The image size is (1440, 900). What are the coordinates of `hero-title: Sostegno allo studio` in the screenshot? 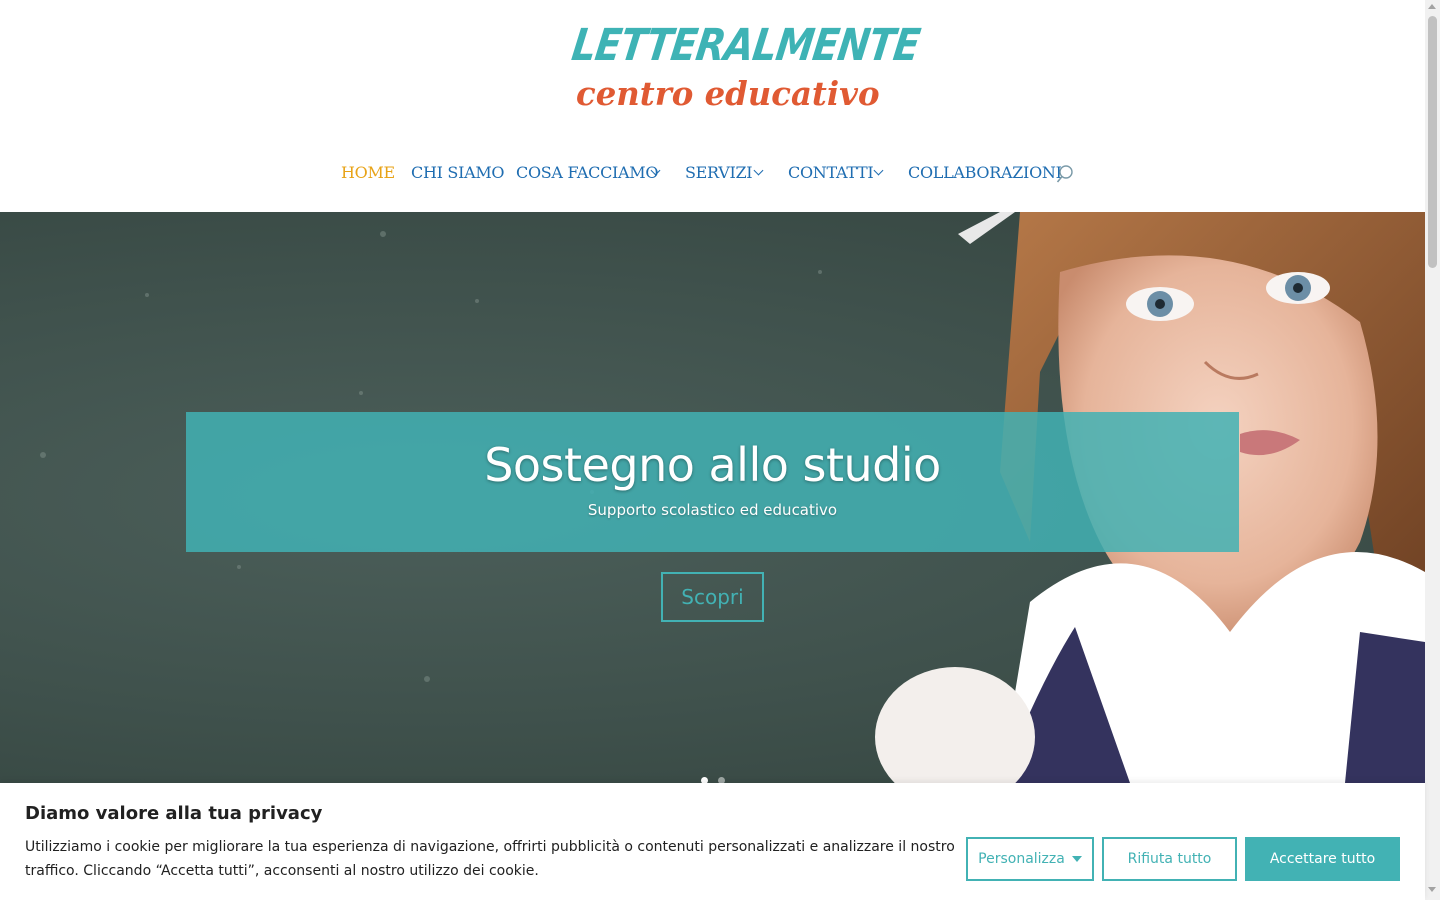 It's located at (712, 465).